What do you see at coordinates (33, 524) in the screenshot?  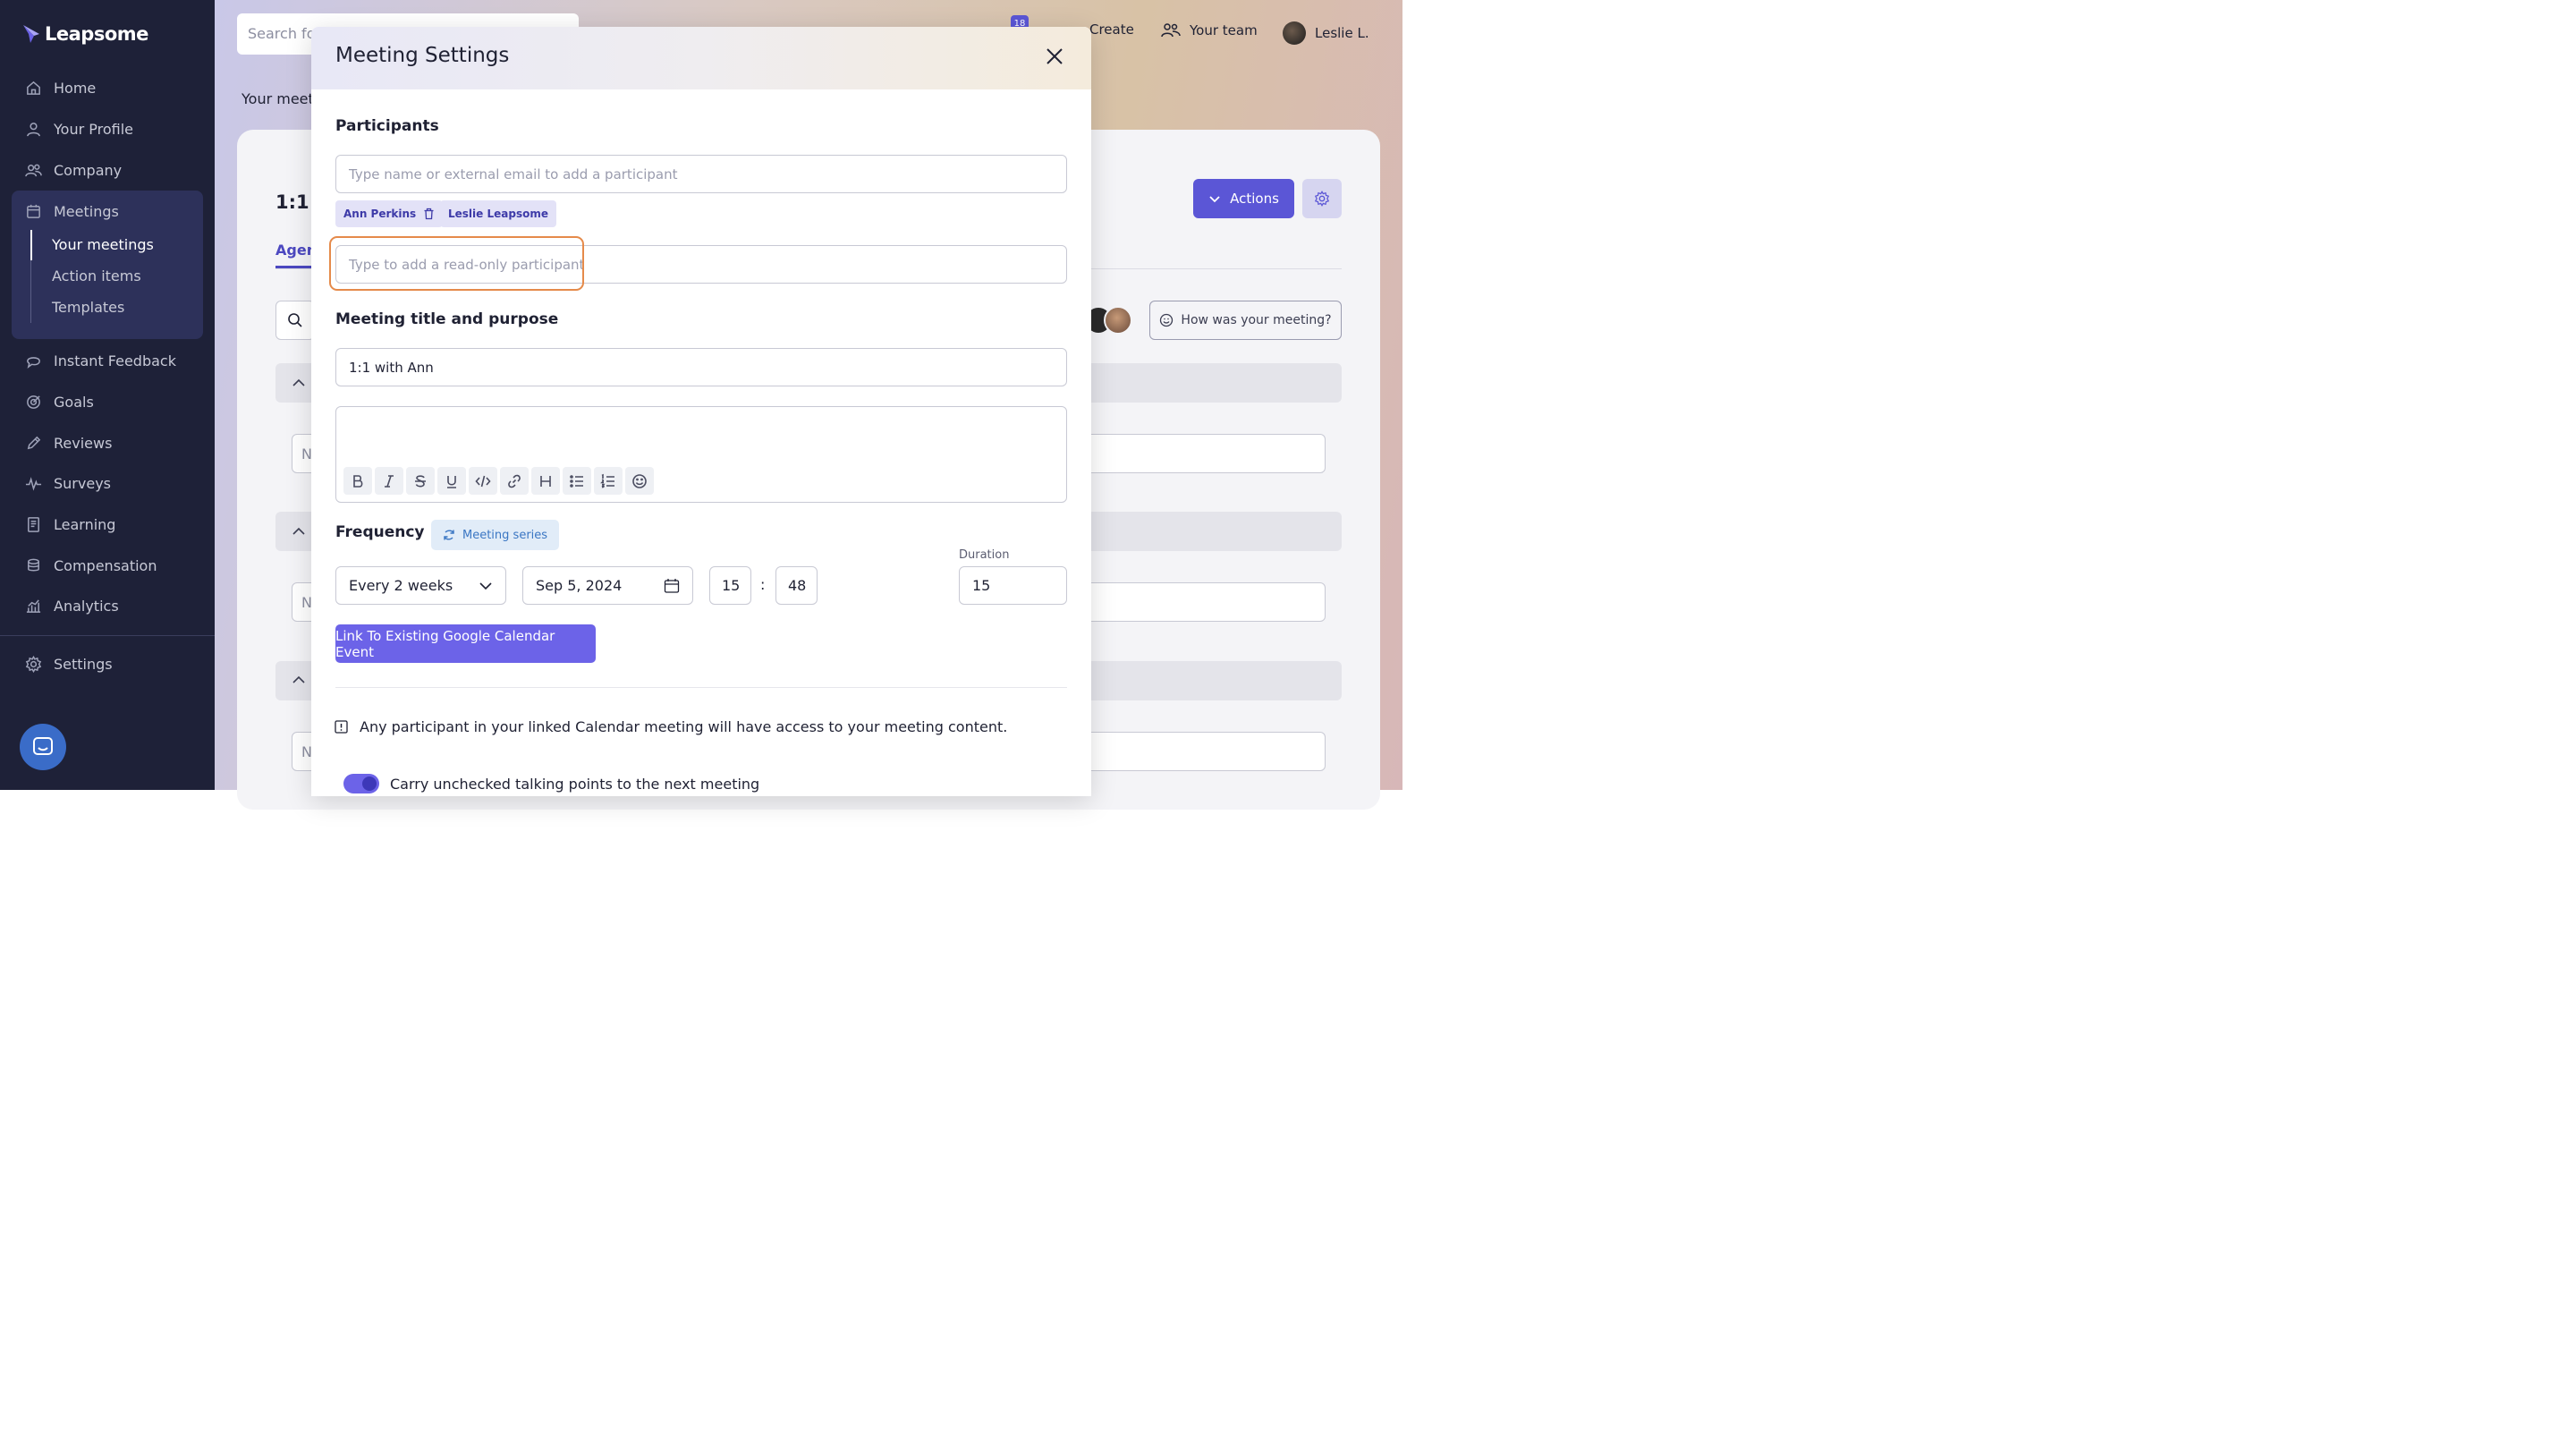 I see `book-icon` at bounding box center [33, 524].